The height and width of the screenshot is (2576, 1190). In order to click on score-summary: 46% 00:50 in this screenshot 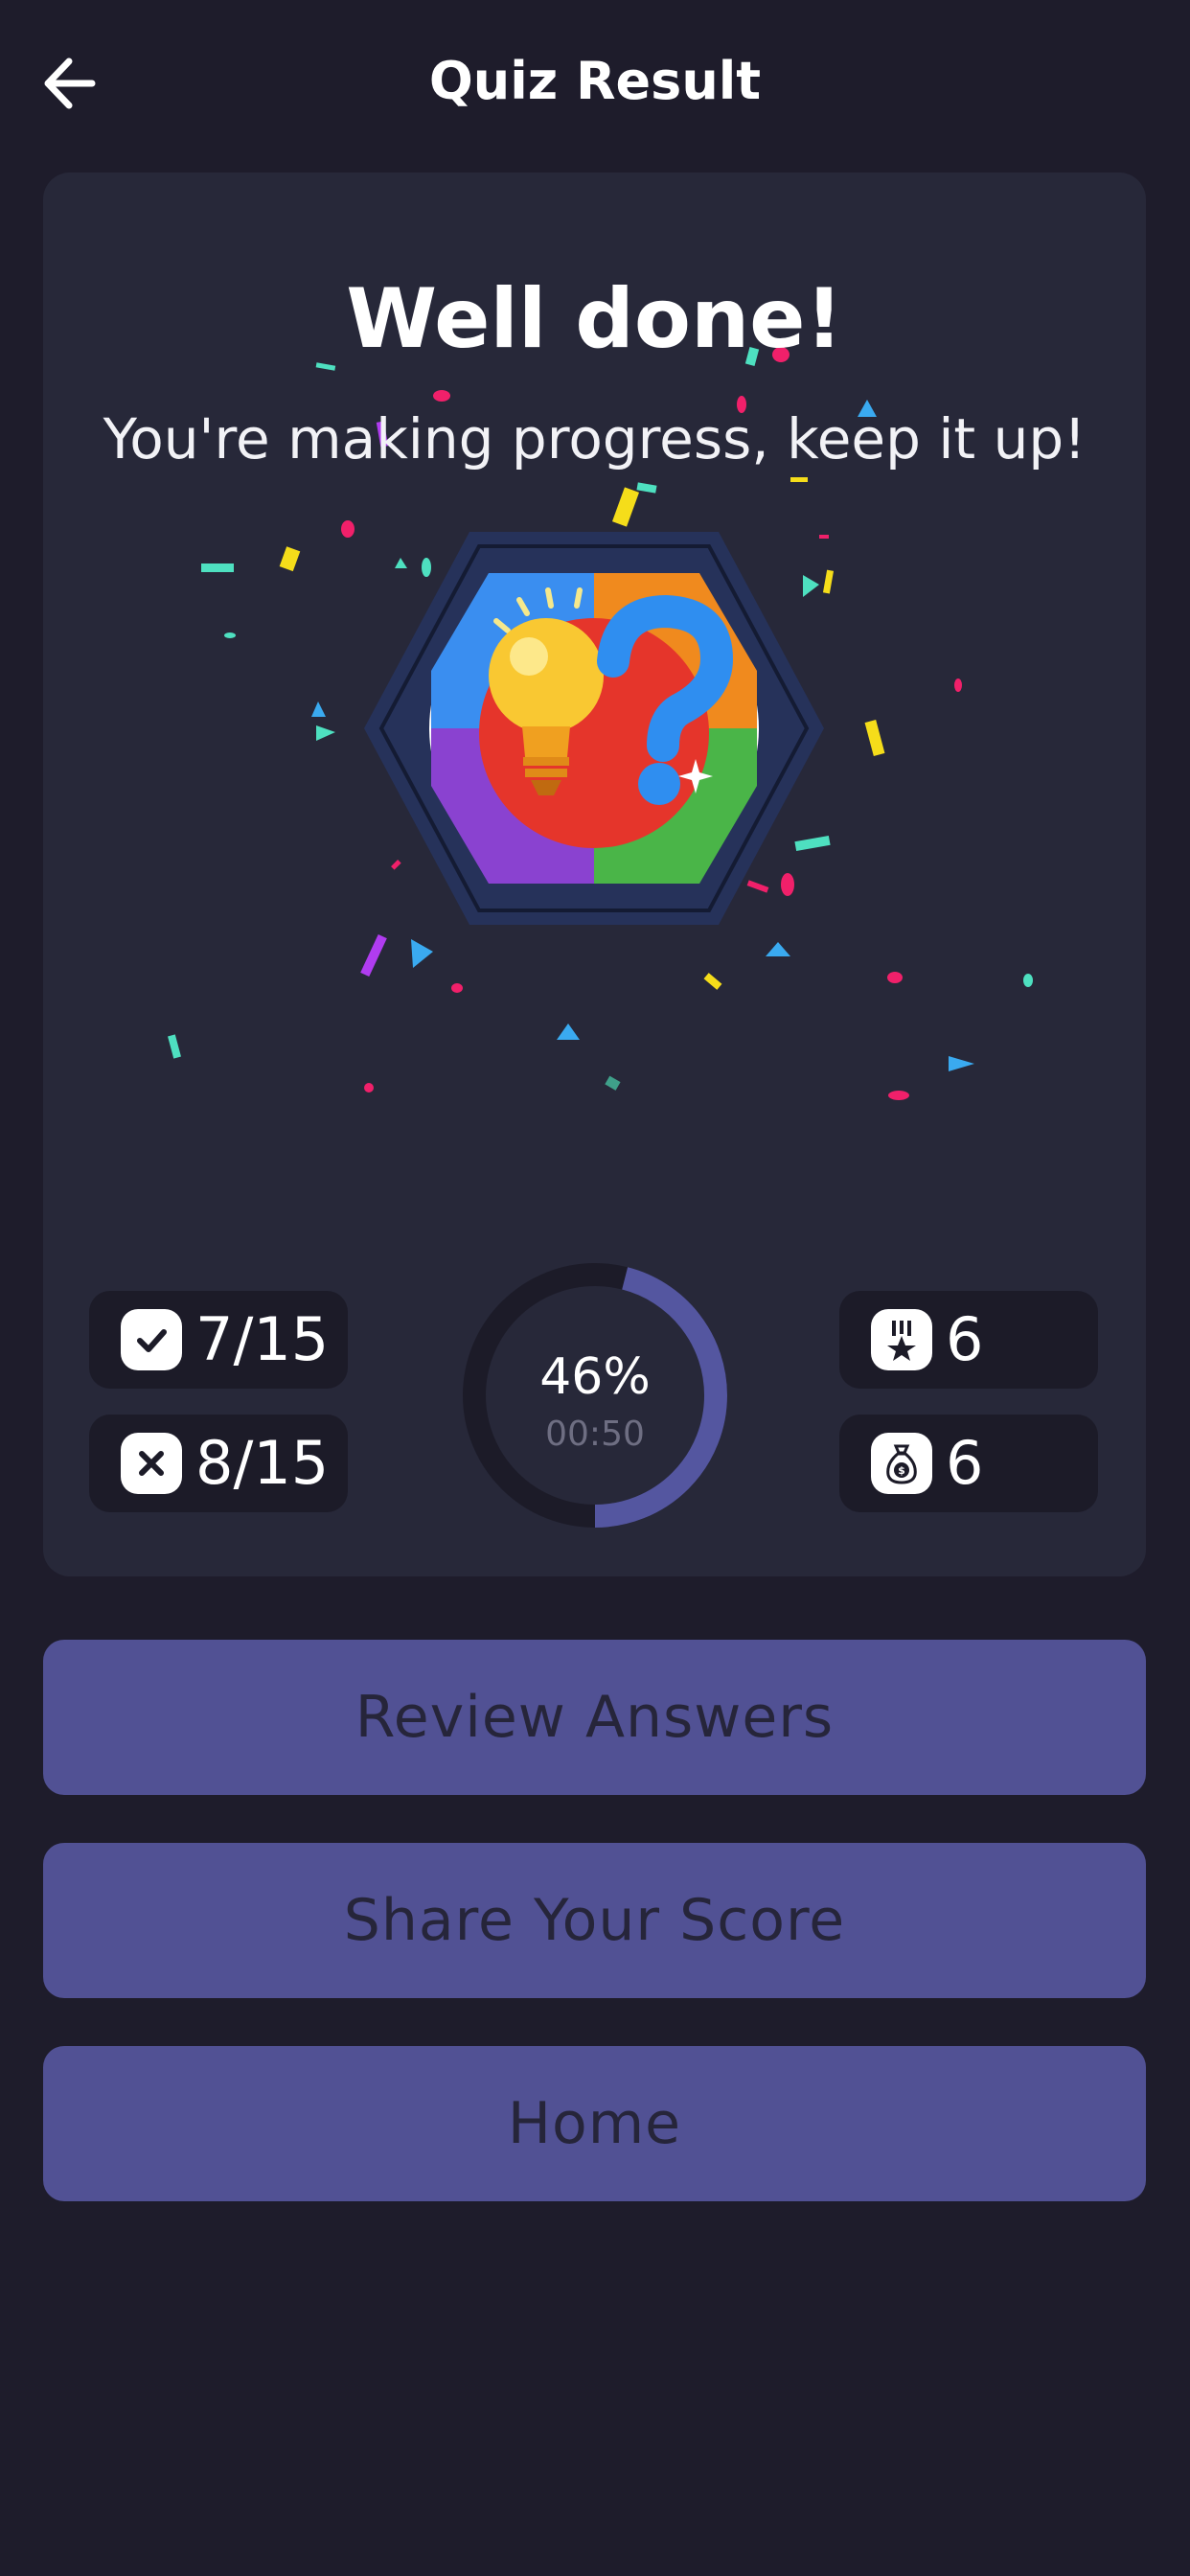, I will do `click(595, 1395)`.